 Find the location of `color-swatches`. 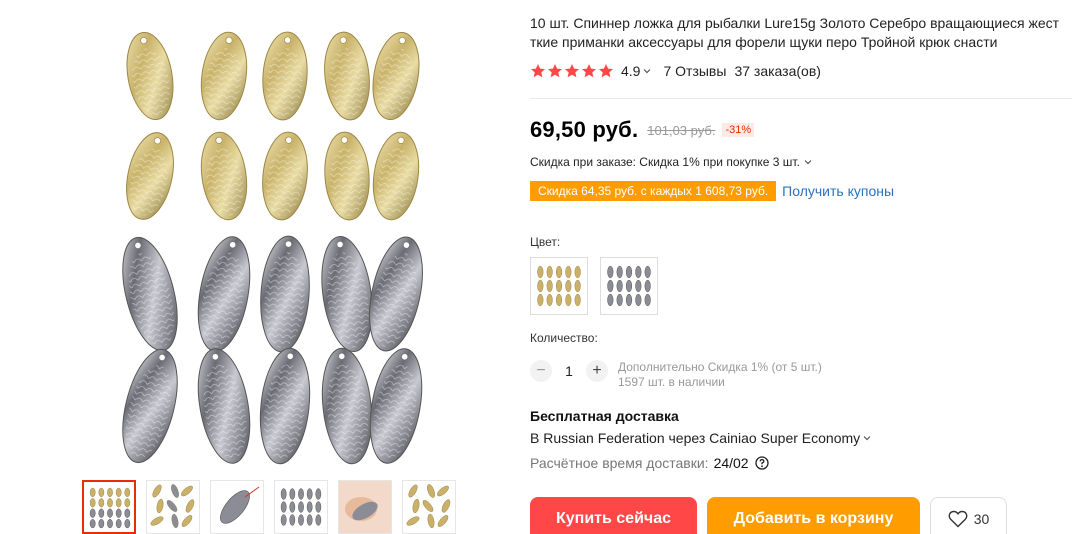

color-swatches is located at coordinates (594, 286).